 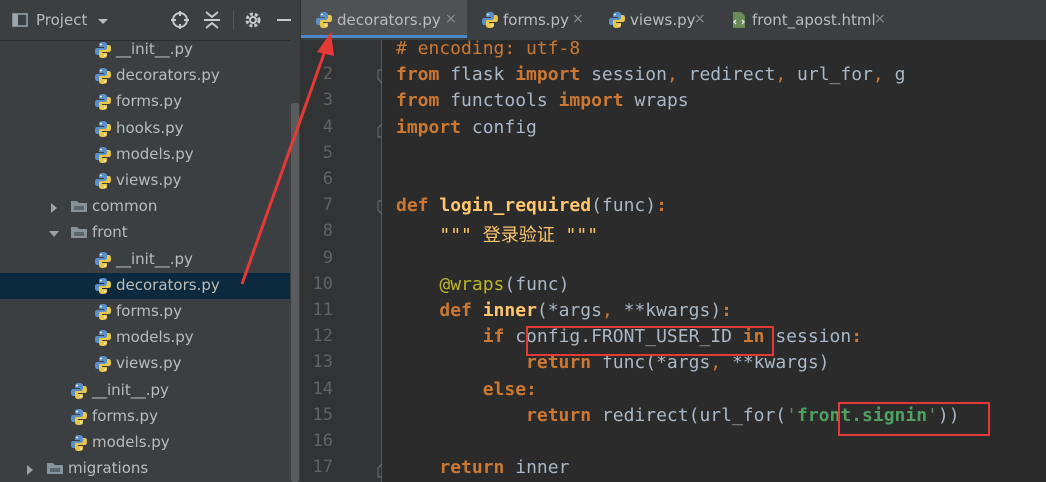 What do you see at coordinates (418, 101) in the screenshot?
I see `code-token: from` at bounding box center [418, 101].